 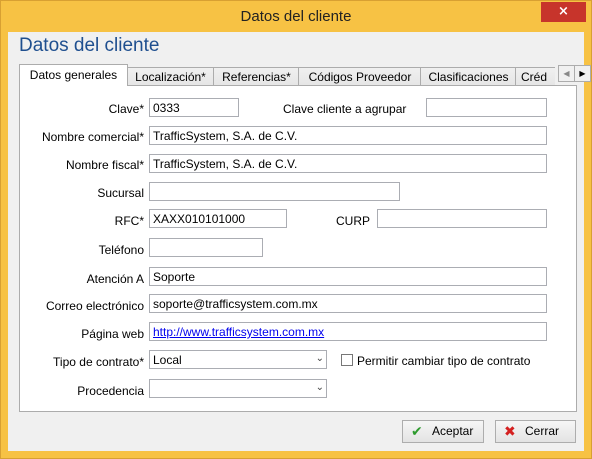 I want to click on tab-label: Localización*, so click(x=170, y=77).